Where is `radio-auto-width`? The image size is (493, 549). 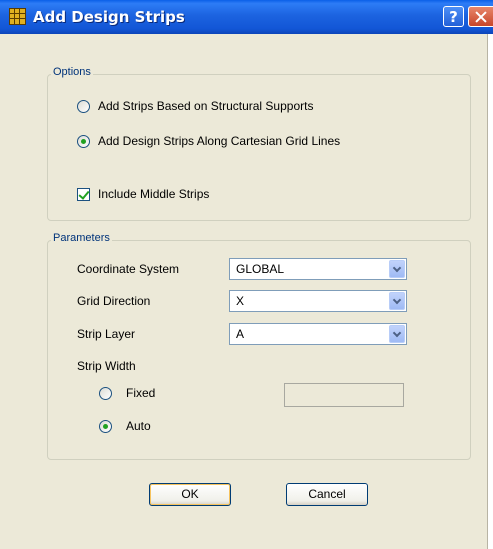 radio-auto-width is located at coordinates (105, 426).